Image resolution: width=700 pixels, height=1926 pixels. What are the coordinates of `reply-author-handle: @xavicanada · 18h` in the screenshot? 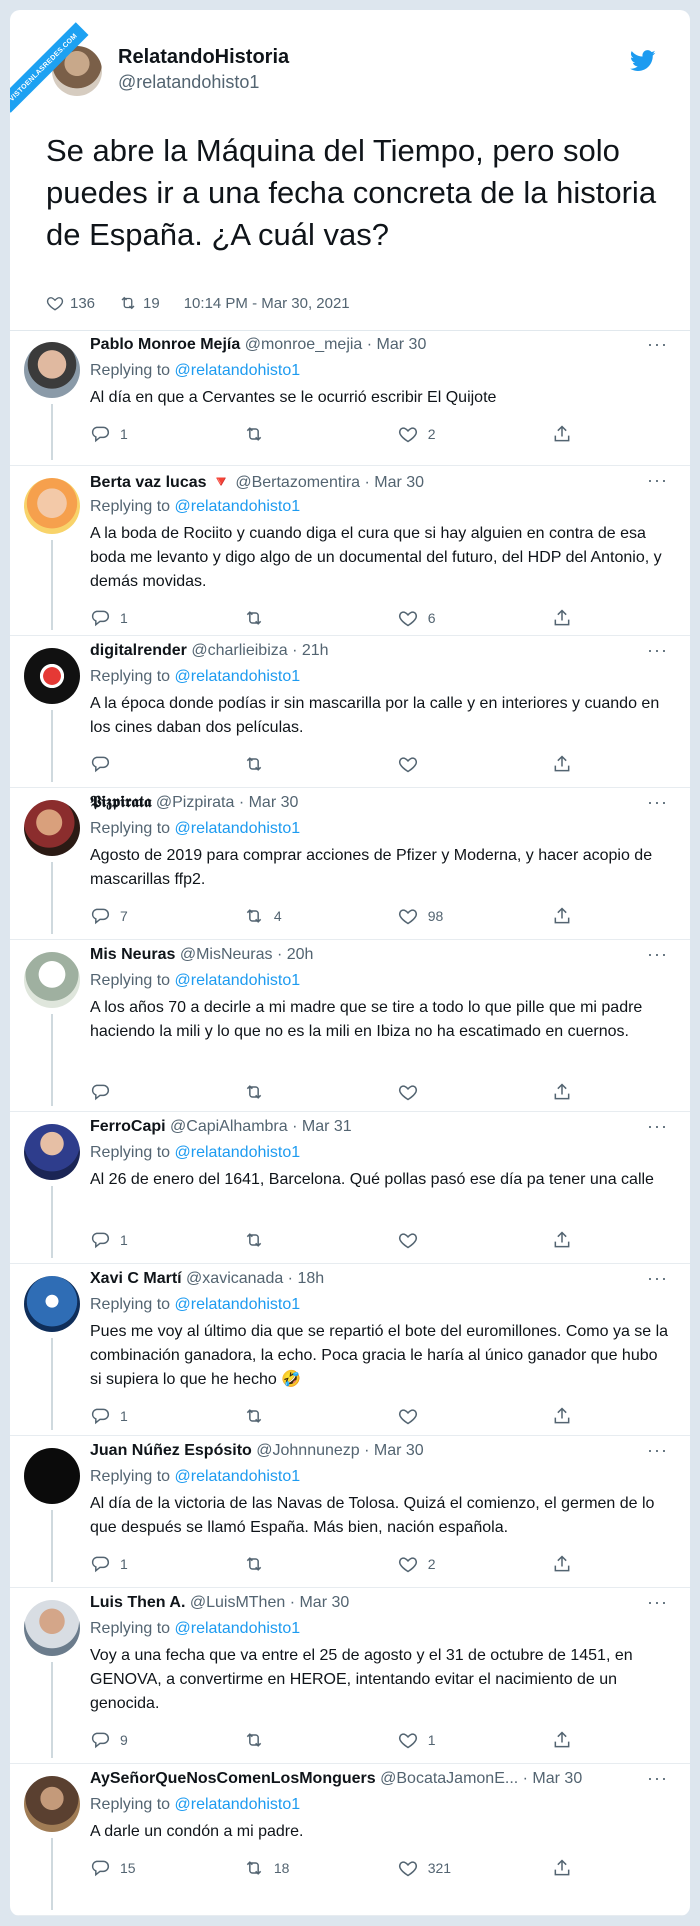 It's located at (255, 1278).